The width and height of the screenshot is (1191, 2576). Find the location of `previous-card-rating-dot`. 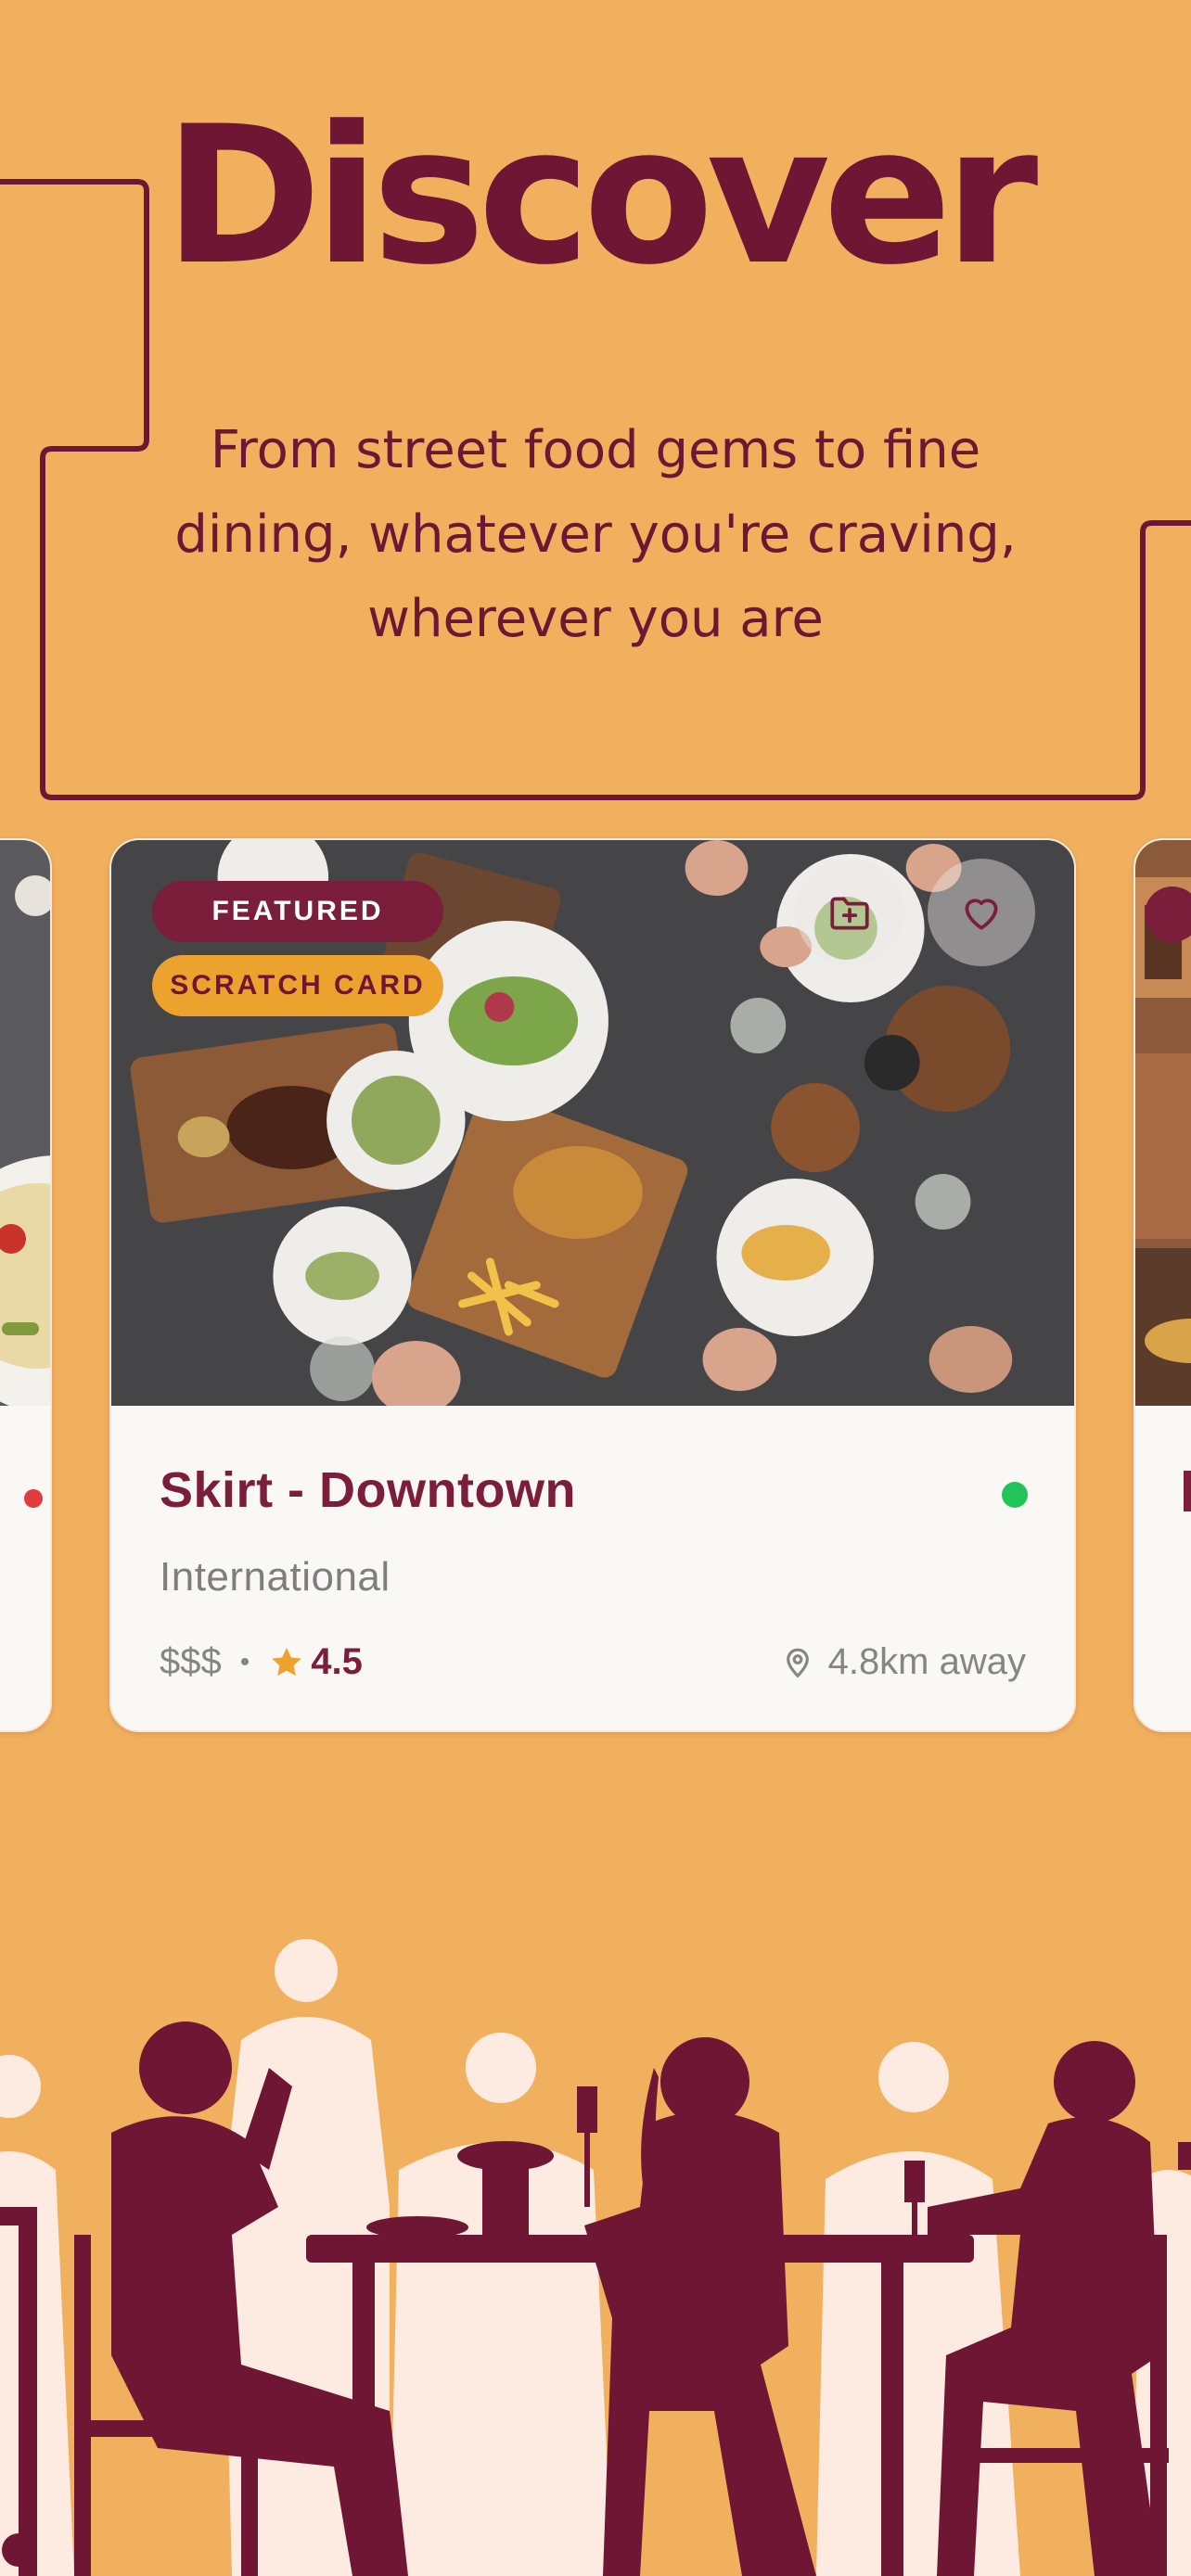

previous-card-rating-dot is located at coordinates (33, 1498).